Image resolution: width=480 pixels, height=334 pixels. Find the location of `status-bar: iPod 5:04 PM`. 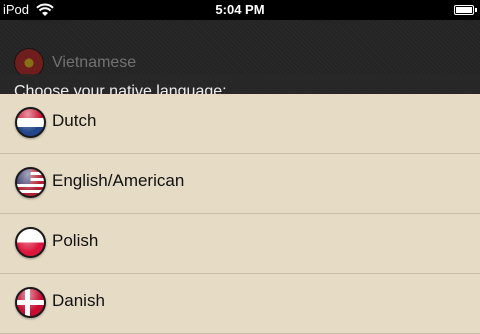

status-bar: iPod 5:04 PM is located at coordinates (240, 10).